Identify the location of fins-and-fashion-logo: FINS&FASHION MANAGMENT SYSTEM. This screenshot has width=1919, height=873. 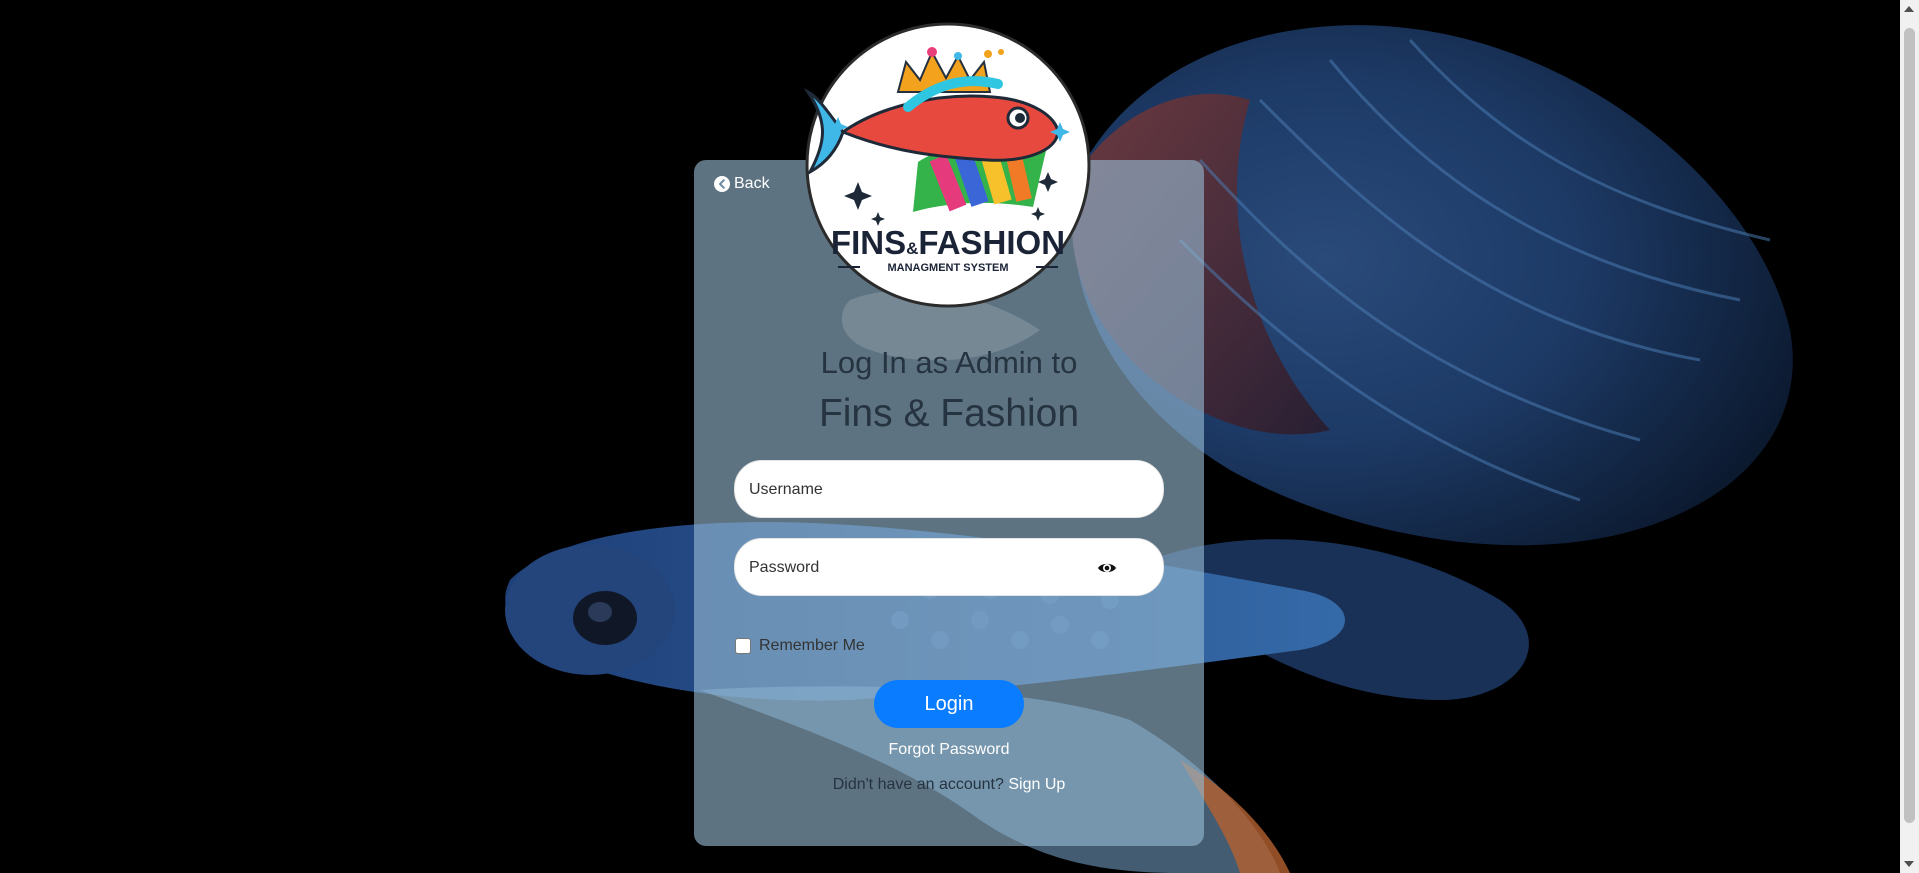
(947, 165).